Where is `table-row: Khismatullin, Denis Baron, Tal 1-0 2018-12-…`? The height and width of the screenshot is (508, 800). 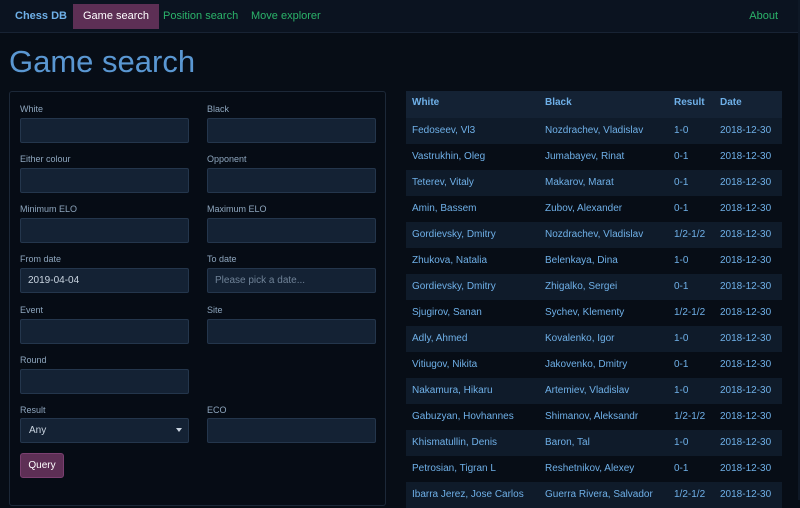
table-row: Khismatullin, Denis Baron, Tal 1-0 2018-12-… is located at coordinates (594, 443).